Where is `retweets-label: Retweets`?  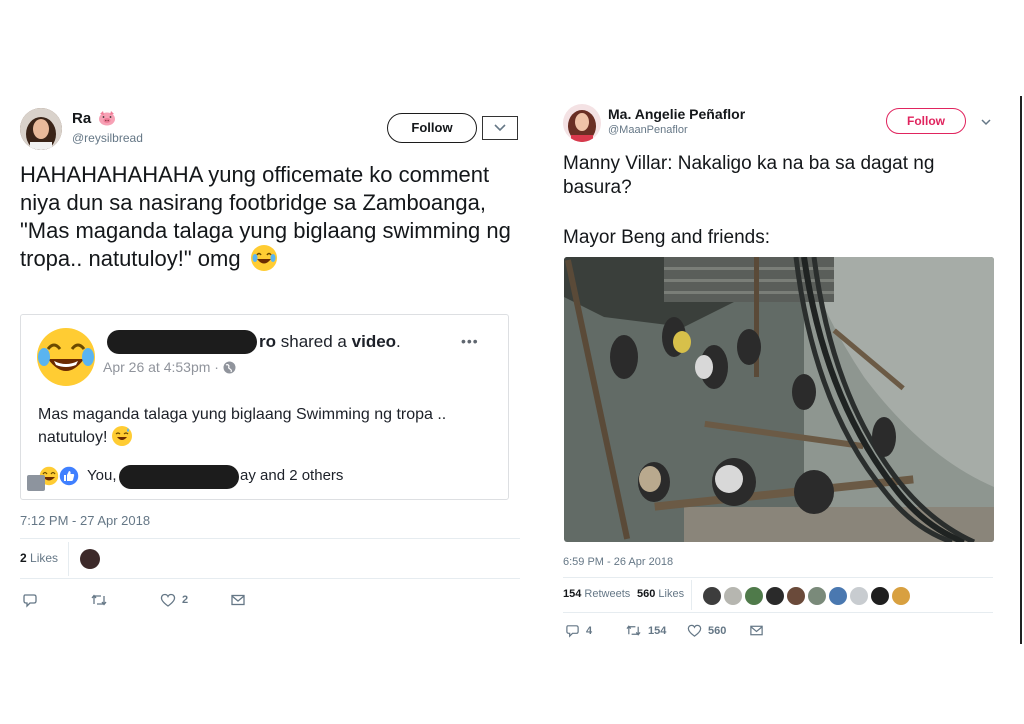
retweets-label: Retweets is located at coordinates (607, 594).